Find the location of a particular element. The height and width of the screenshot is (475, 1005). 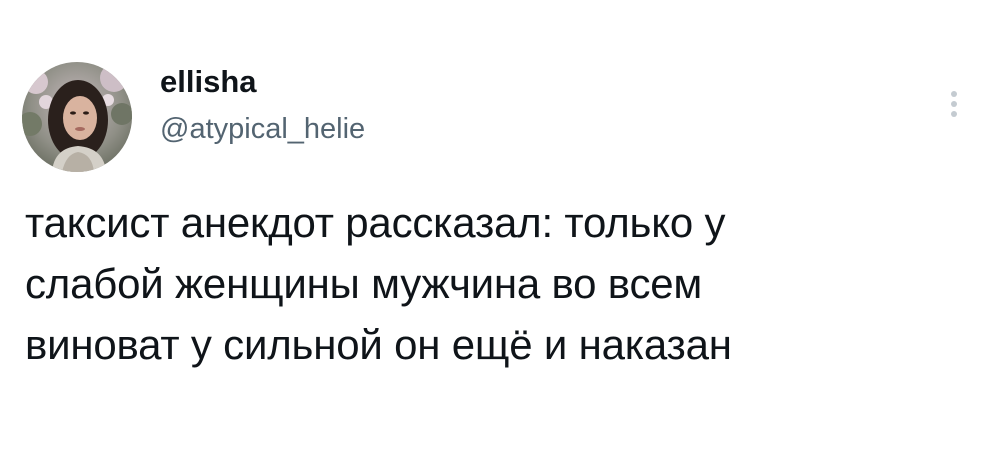

user-handle: @atypical_helie is located at coordinates (262, 129).